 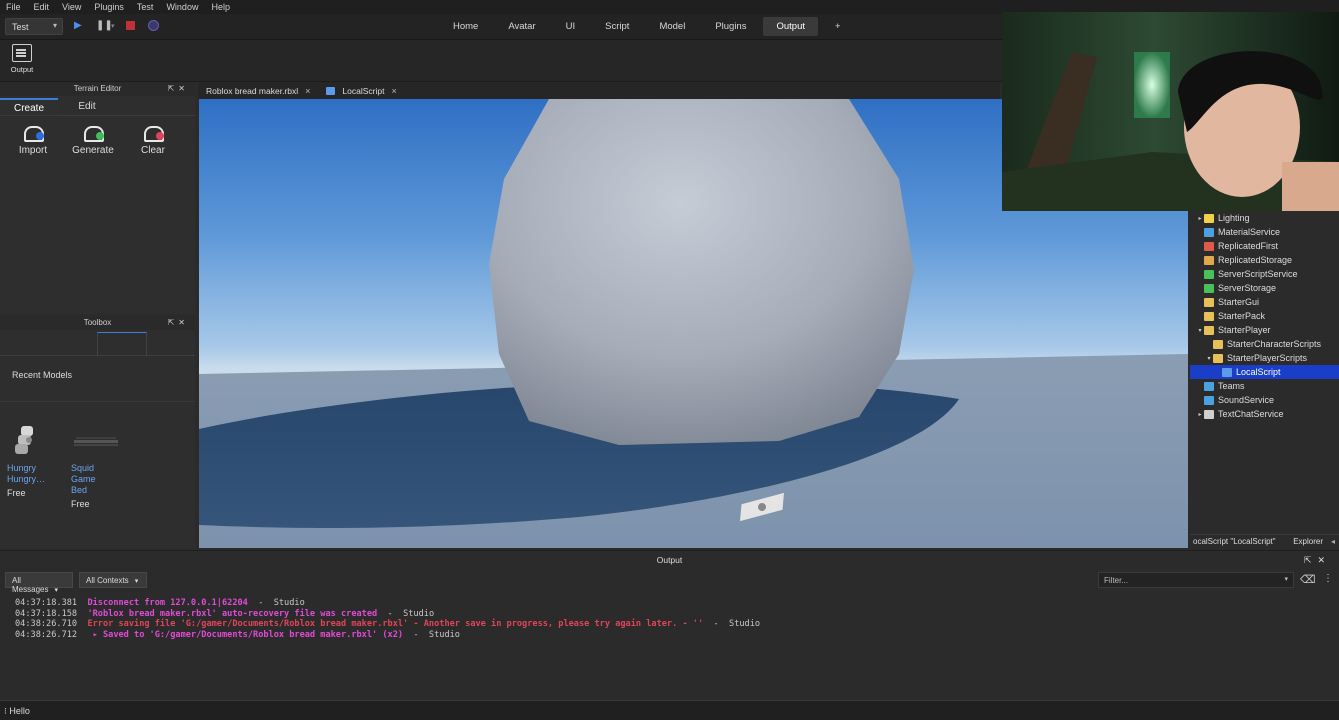 What do you see at coordinates (130, 25) in the screenshot?
I see `stop-icon` at bounding box center [130, 25].